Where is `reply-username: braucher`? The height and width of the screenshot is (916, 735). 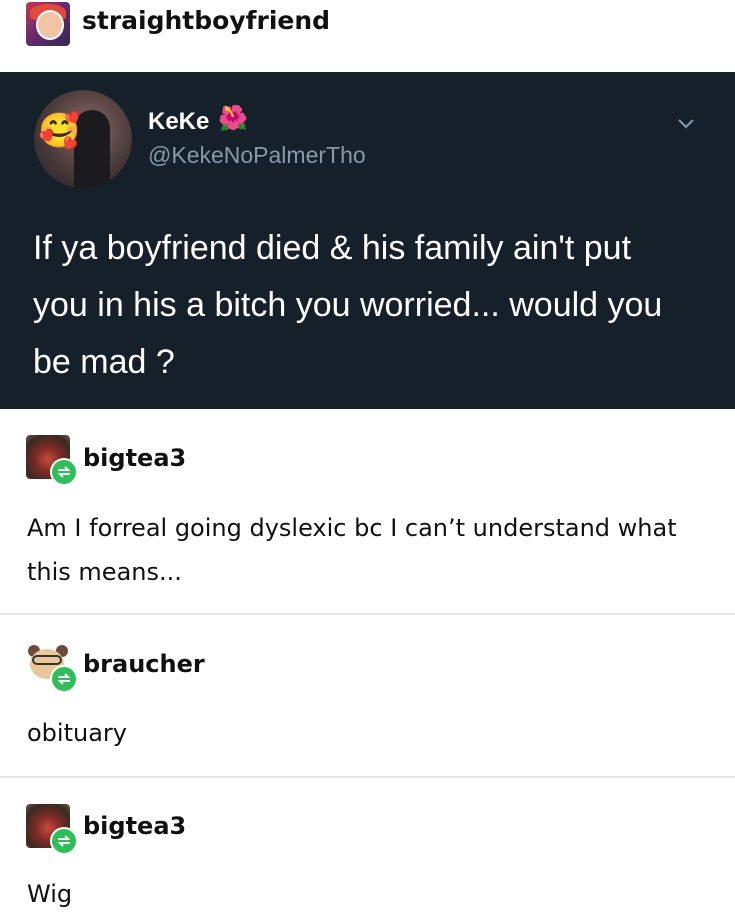
reply-username: braucher is located at coordinates (144, 664).